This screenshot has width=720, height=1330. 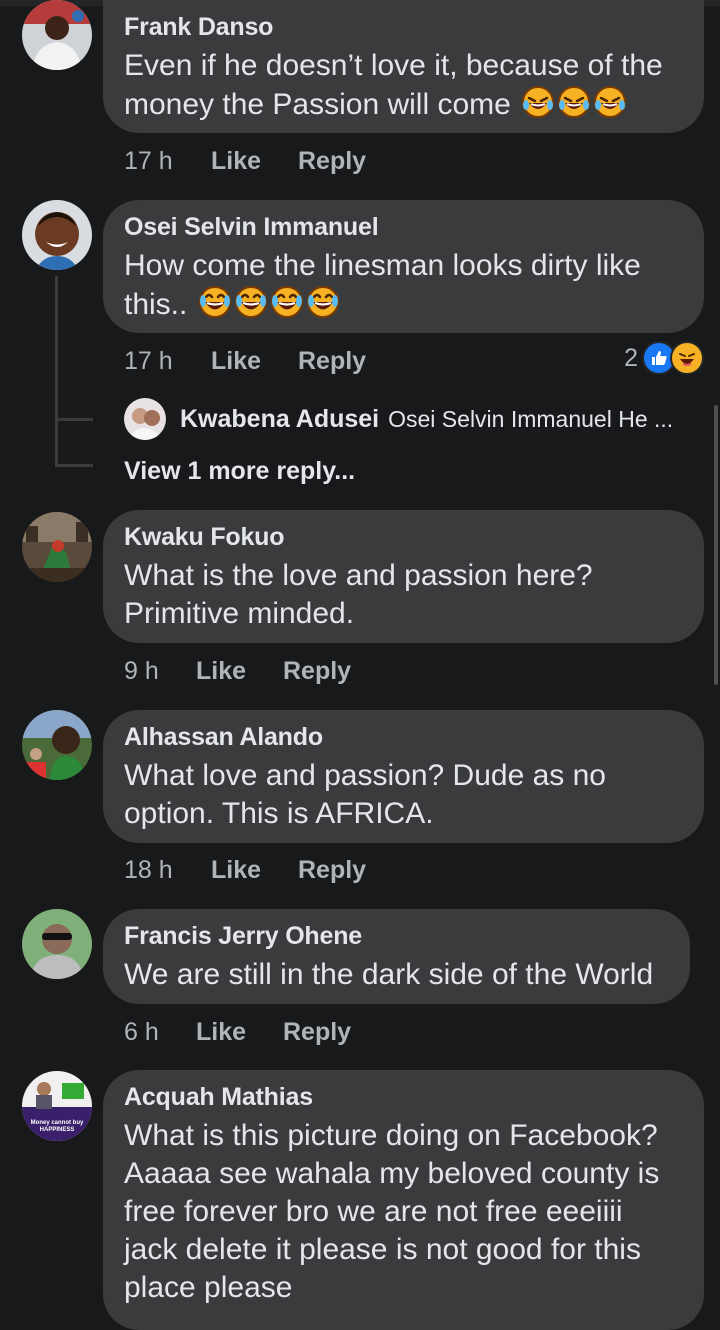 What do you see at coordinates (664, 358) in the screenshot?
I see `reaction-summary: 2` at bounding box center [664, 358].